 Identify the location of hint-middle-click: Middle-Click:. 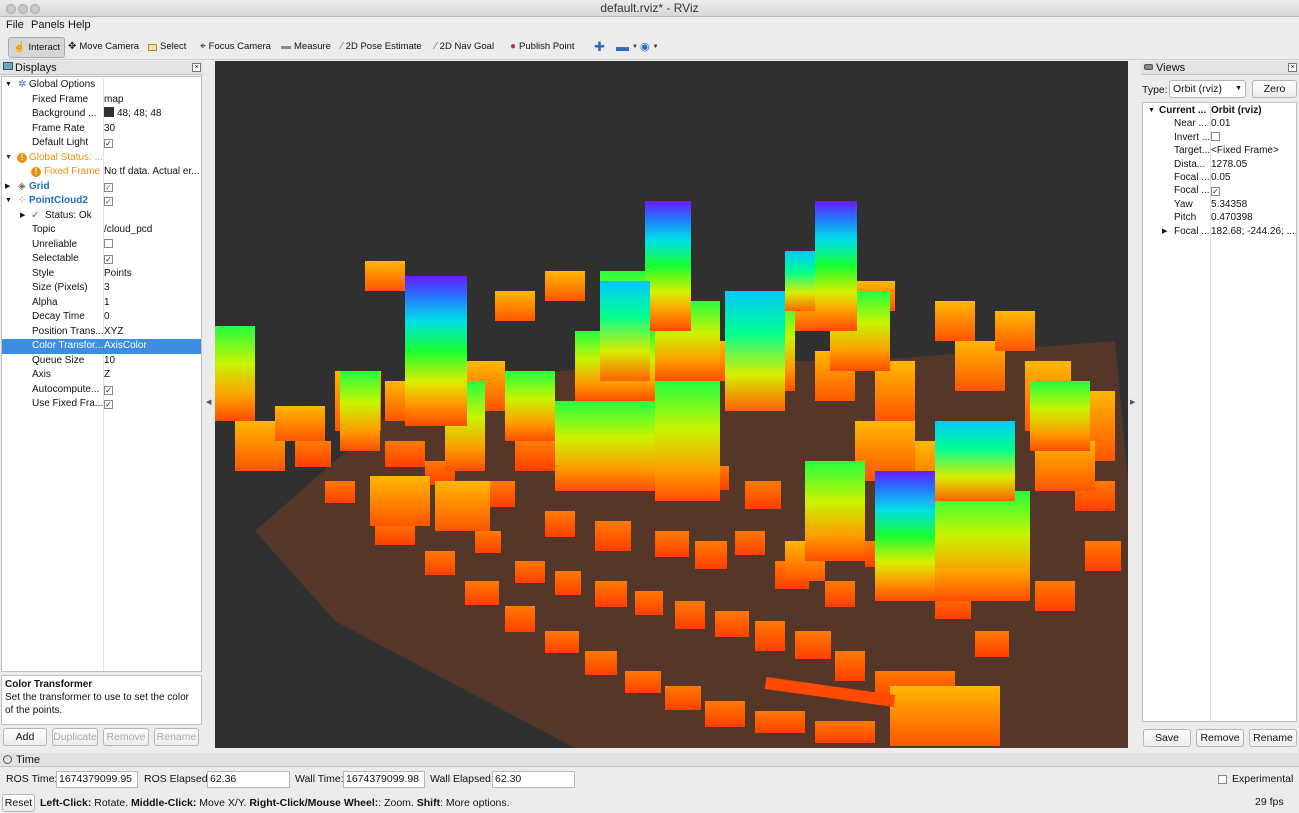
(164, 803).